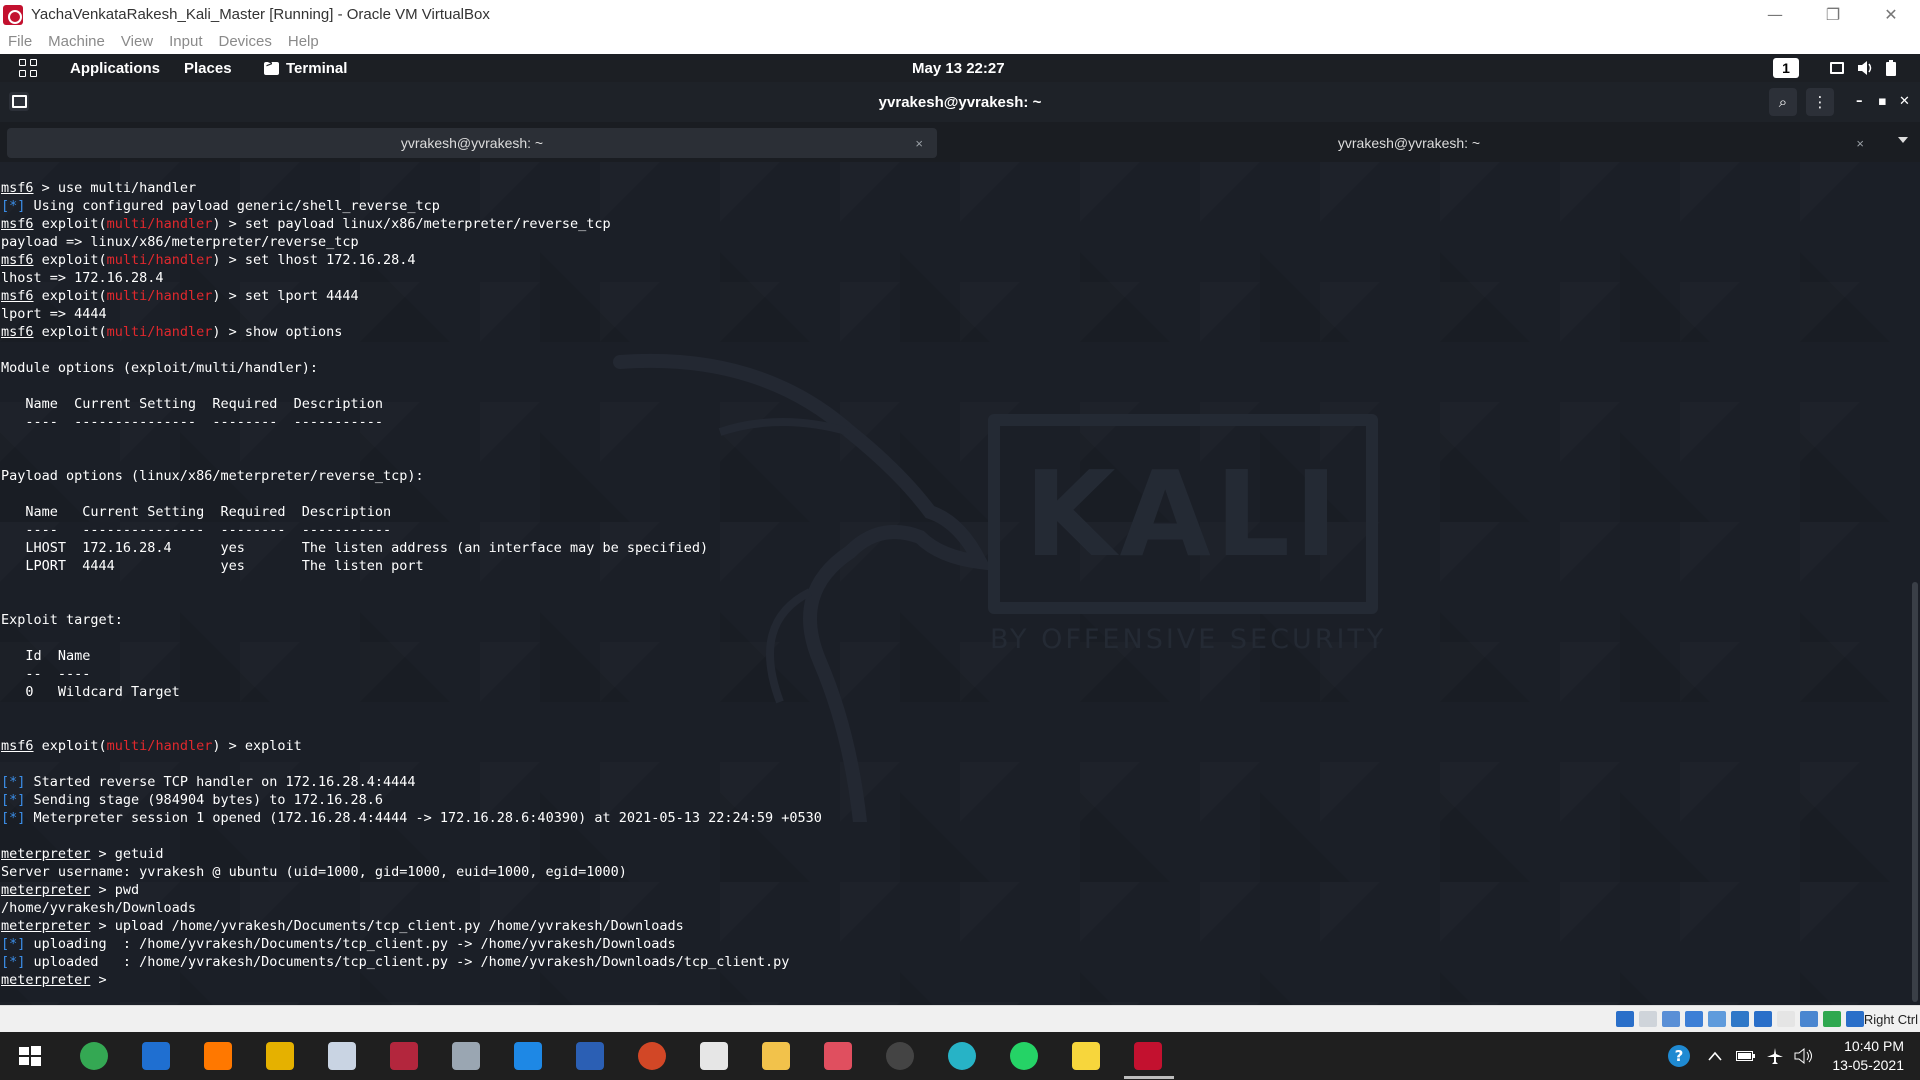  Describe the element at coordinates (305, 68) in the screenshot. I see `terminal-app-menu: Terminal` at that location.